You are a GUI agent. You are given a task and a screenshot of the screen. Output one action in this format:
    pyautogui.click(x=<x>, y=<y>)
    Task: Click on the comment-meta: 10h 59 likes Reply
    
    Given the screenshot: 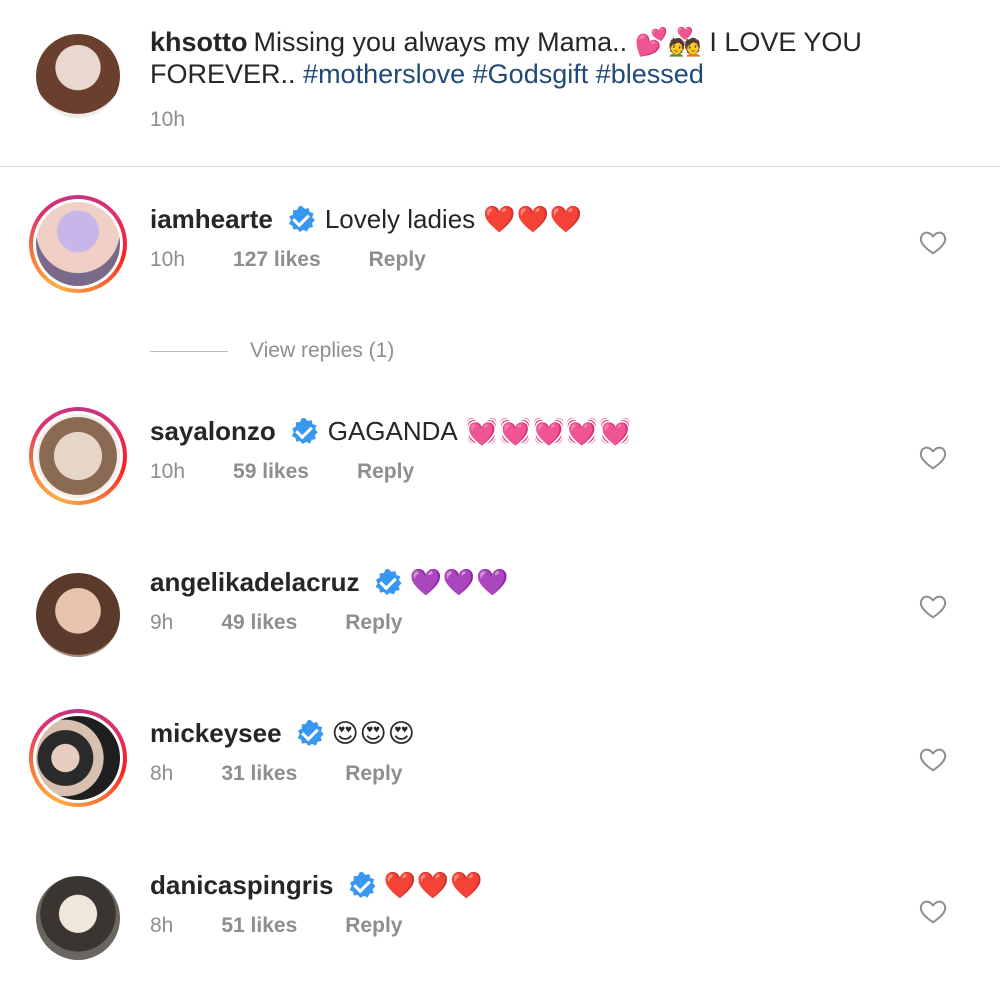 What is the action you would take?
    pyautogui.click(x=282, y=472)
    